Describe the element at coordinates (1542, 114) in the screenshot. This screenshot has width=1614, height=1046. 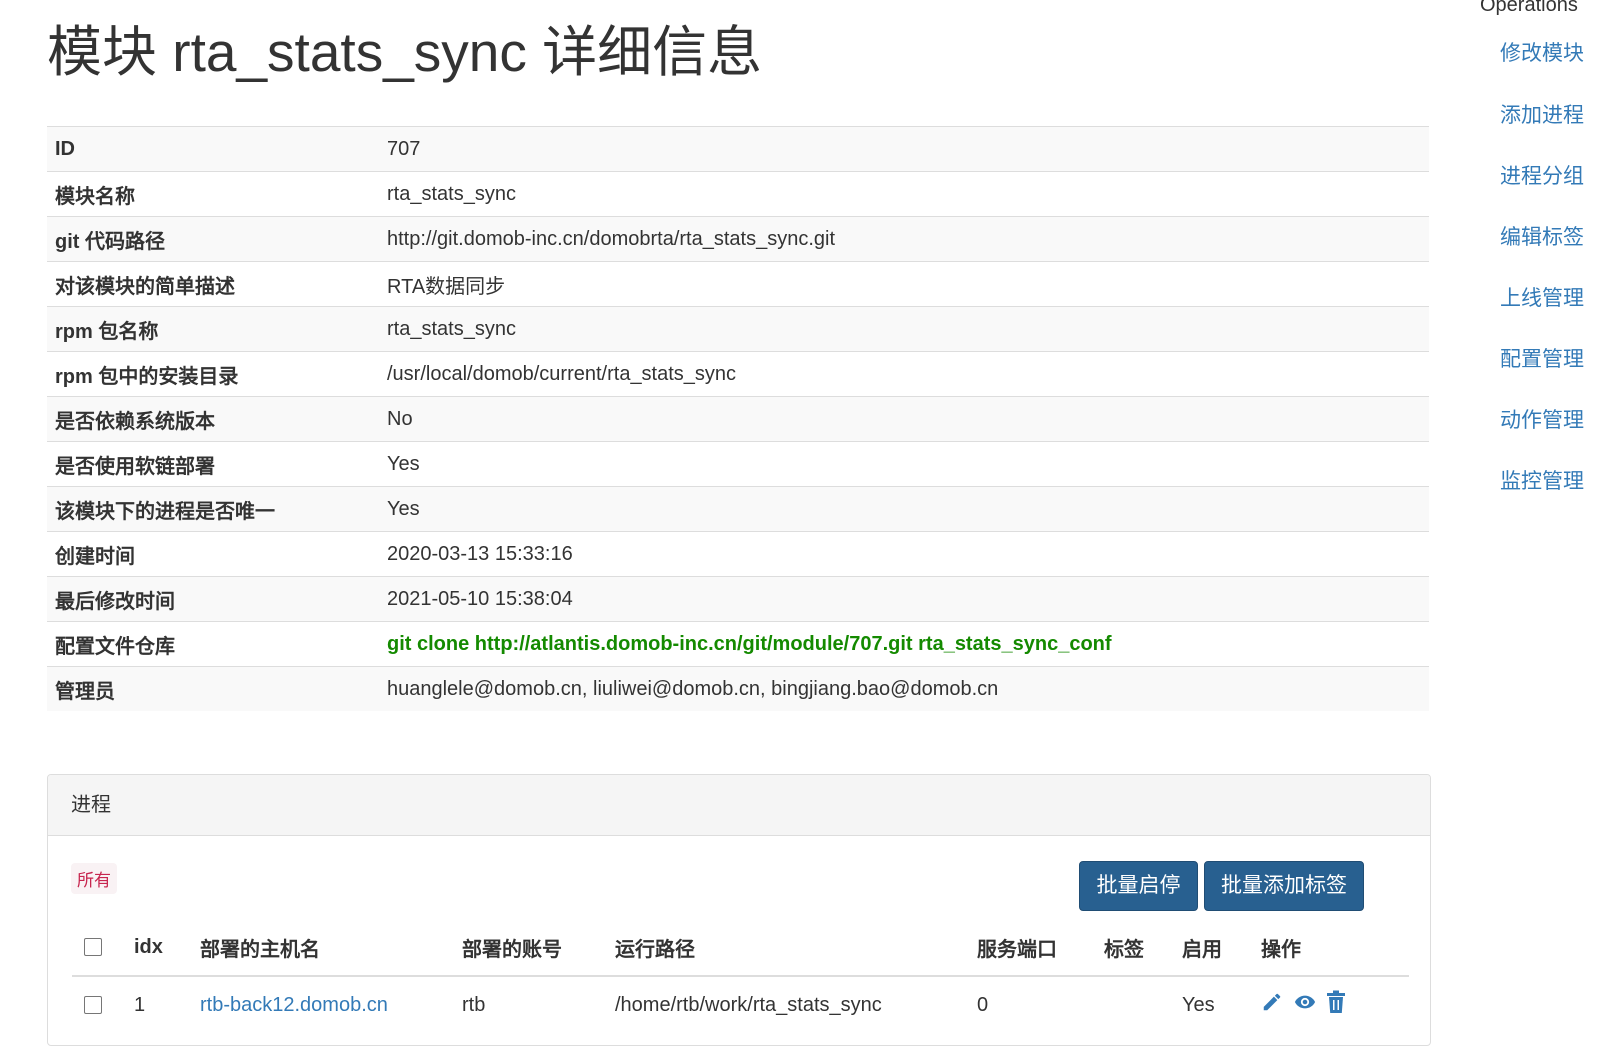
I see `add-process-link: 添加进程` at that location.